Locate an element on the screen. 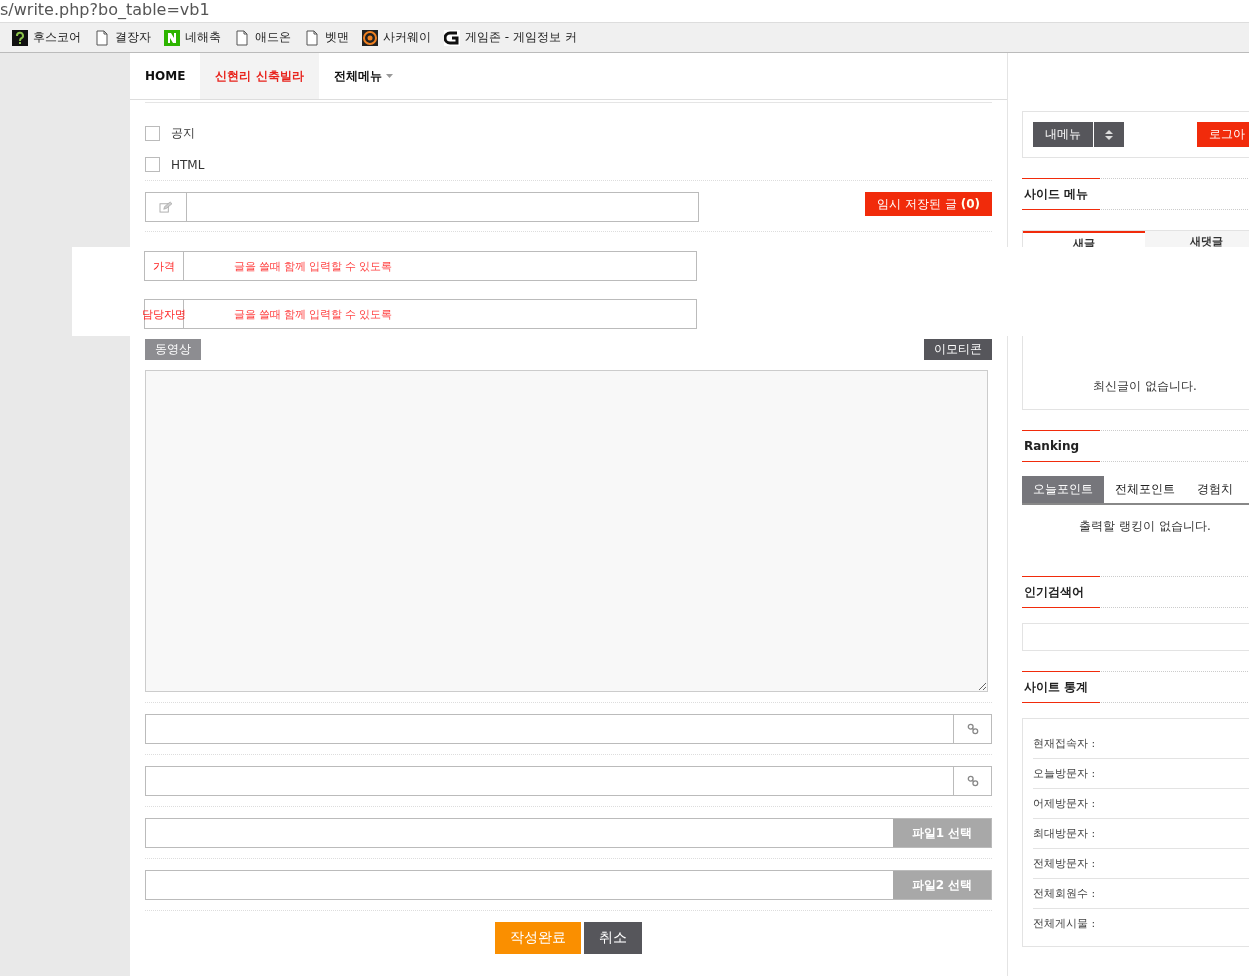 Image resolution: width=1249 pixels, height=976 pixels. bookmark: 게임존 - 게임정보 커 is located at coordinates (510, 37).